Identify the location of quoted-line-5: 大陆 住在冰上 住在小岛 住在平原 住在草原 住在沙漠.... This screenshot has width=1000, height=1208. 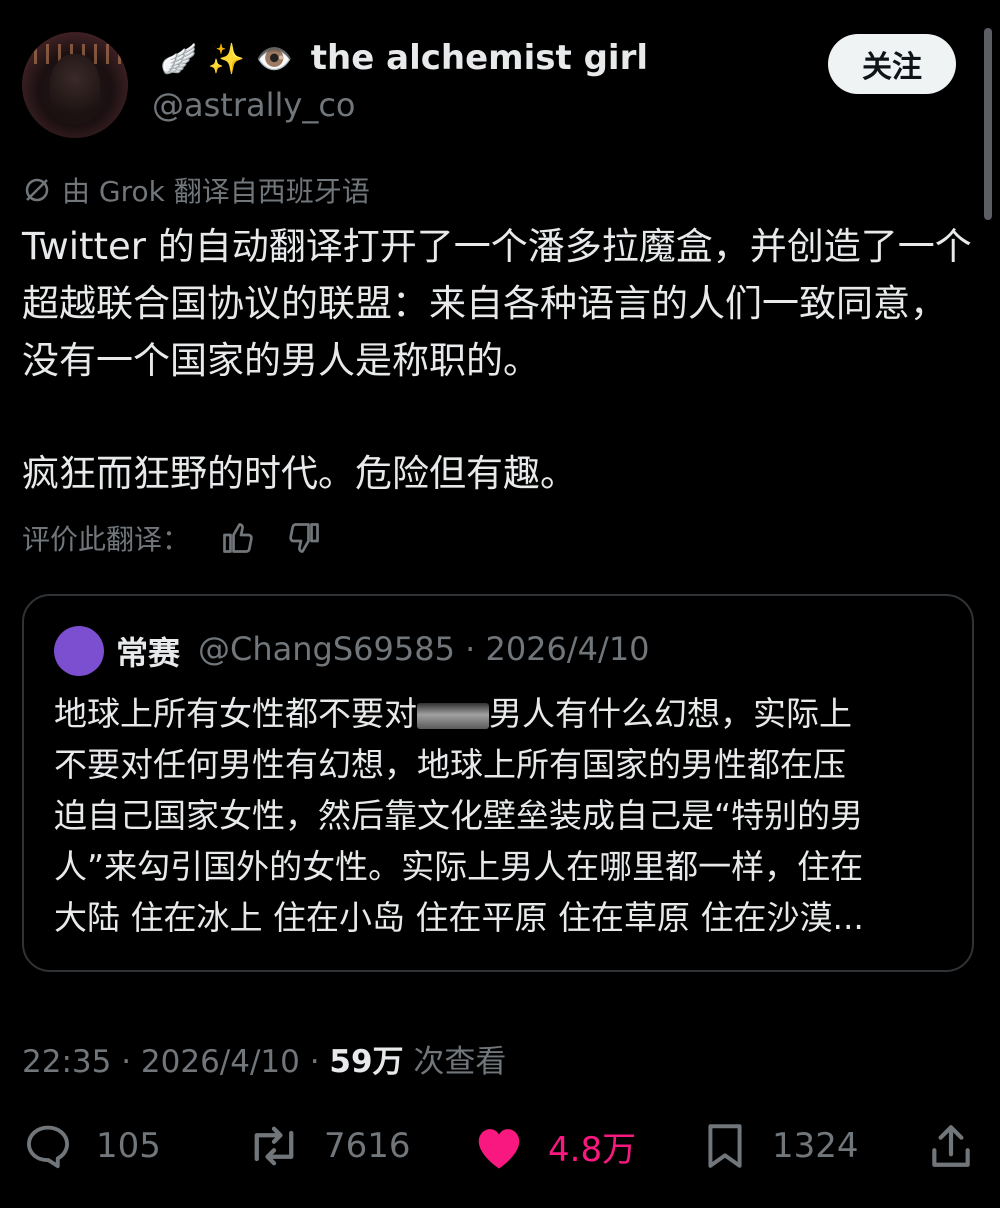
(459, 917).